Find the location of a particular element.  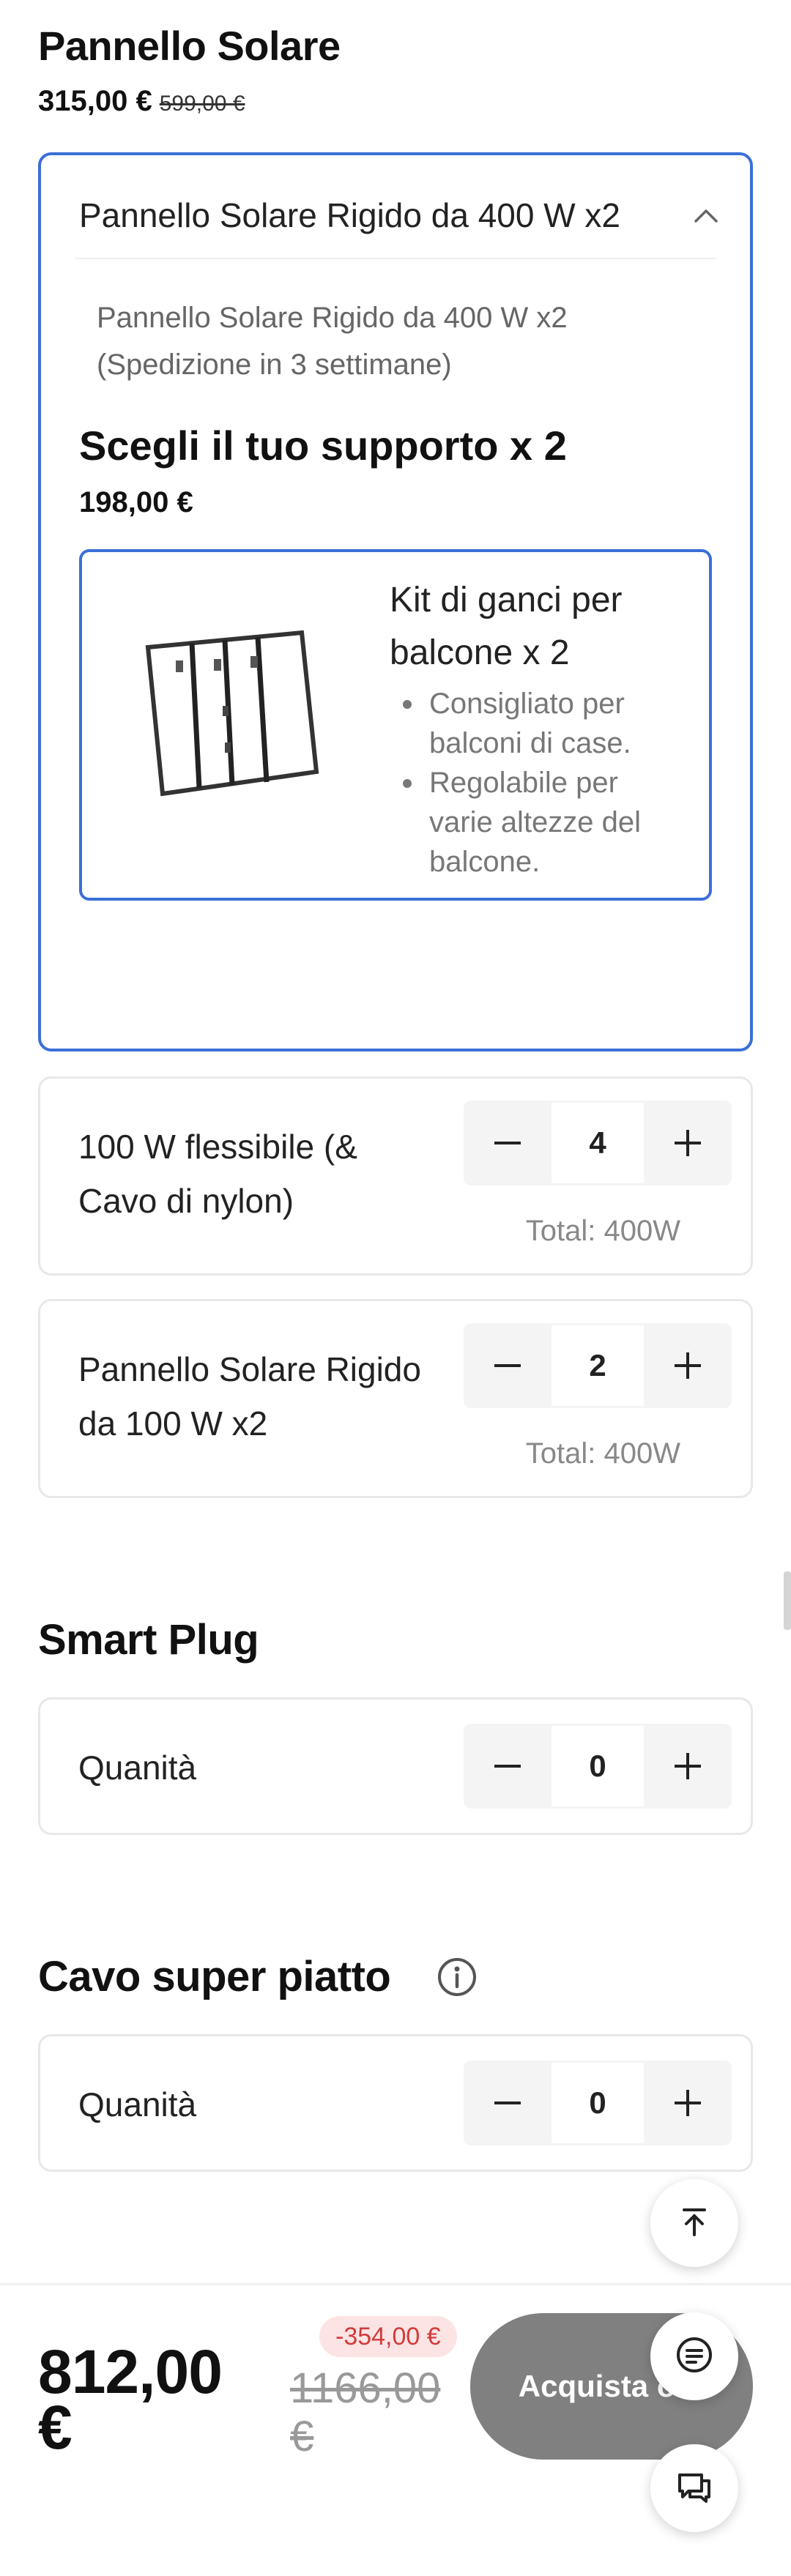

item-label: 100 W flessibile (& Cavo di nylon) is located at coordinates (217, 1174).